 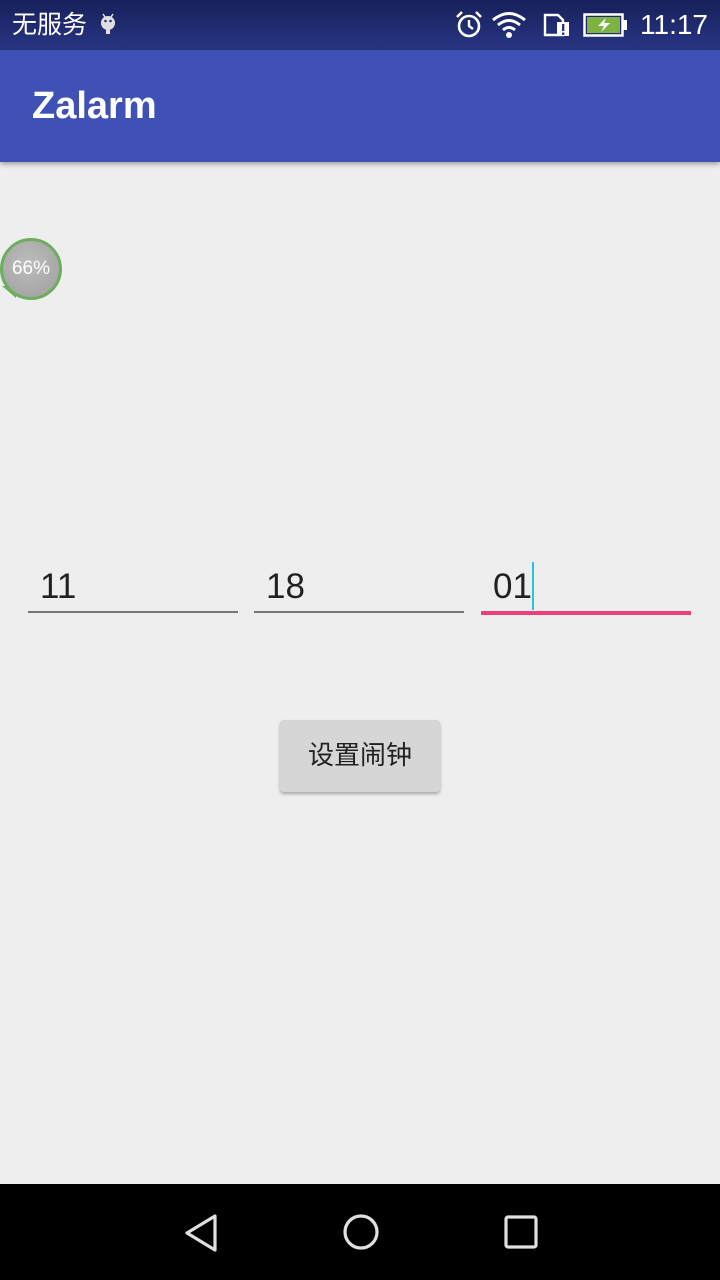 I want to click on android-debug-icon, so click(x=108, y=23).